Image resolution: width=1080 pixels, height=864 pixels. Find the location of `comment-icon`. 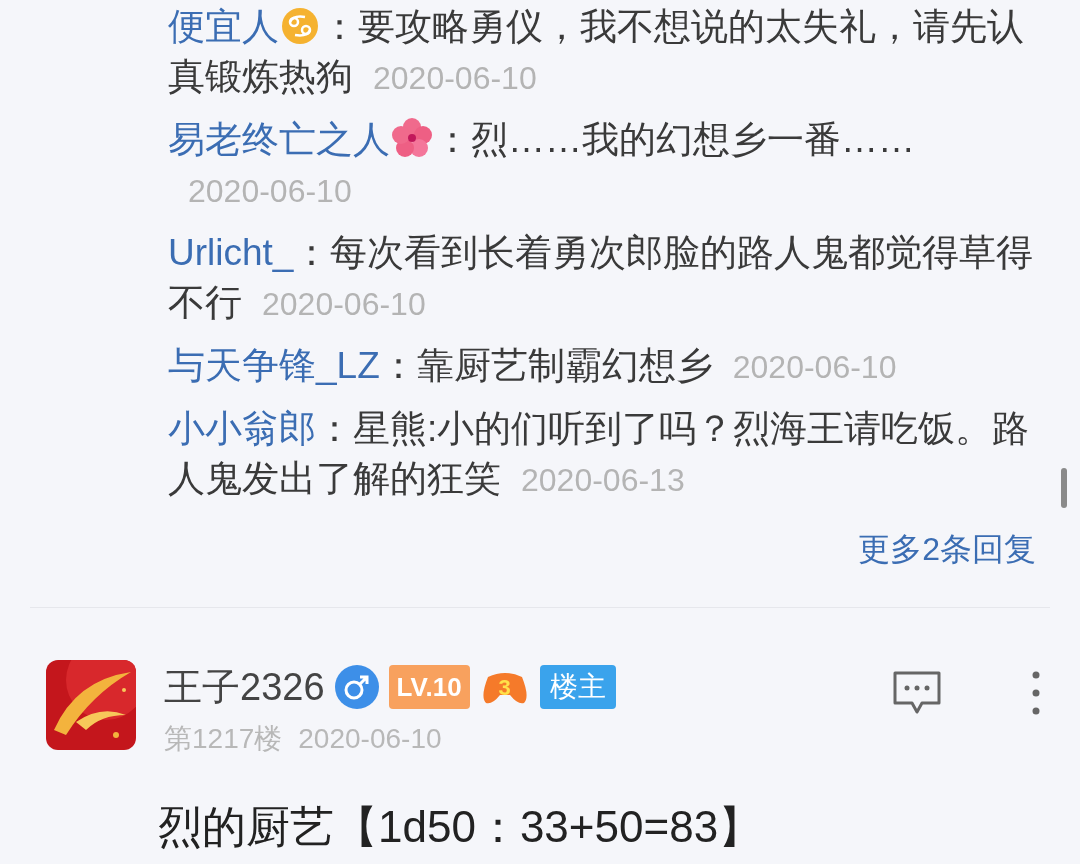

comment-icon is located at coordinates (917, 693).